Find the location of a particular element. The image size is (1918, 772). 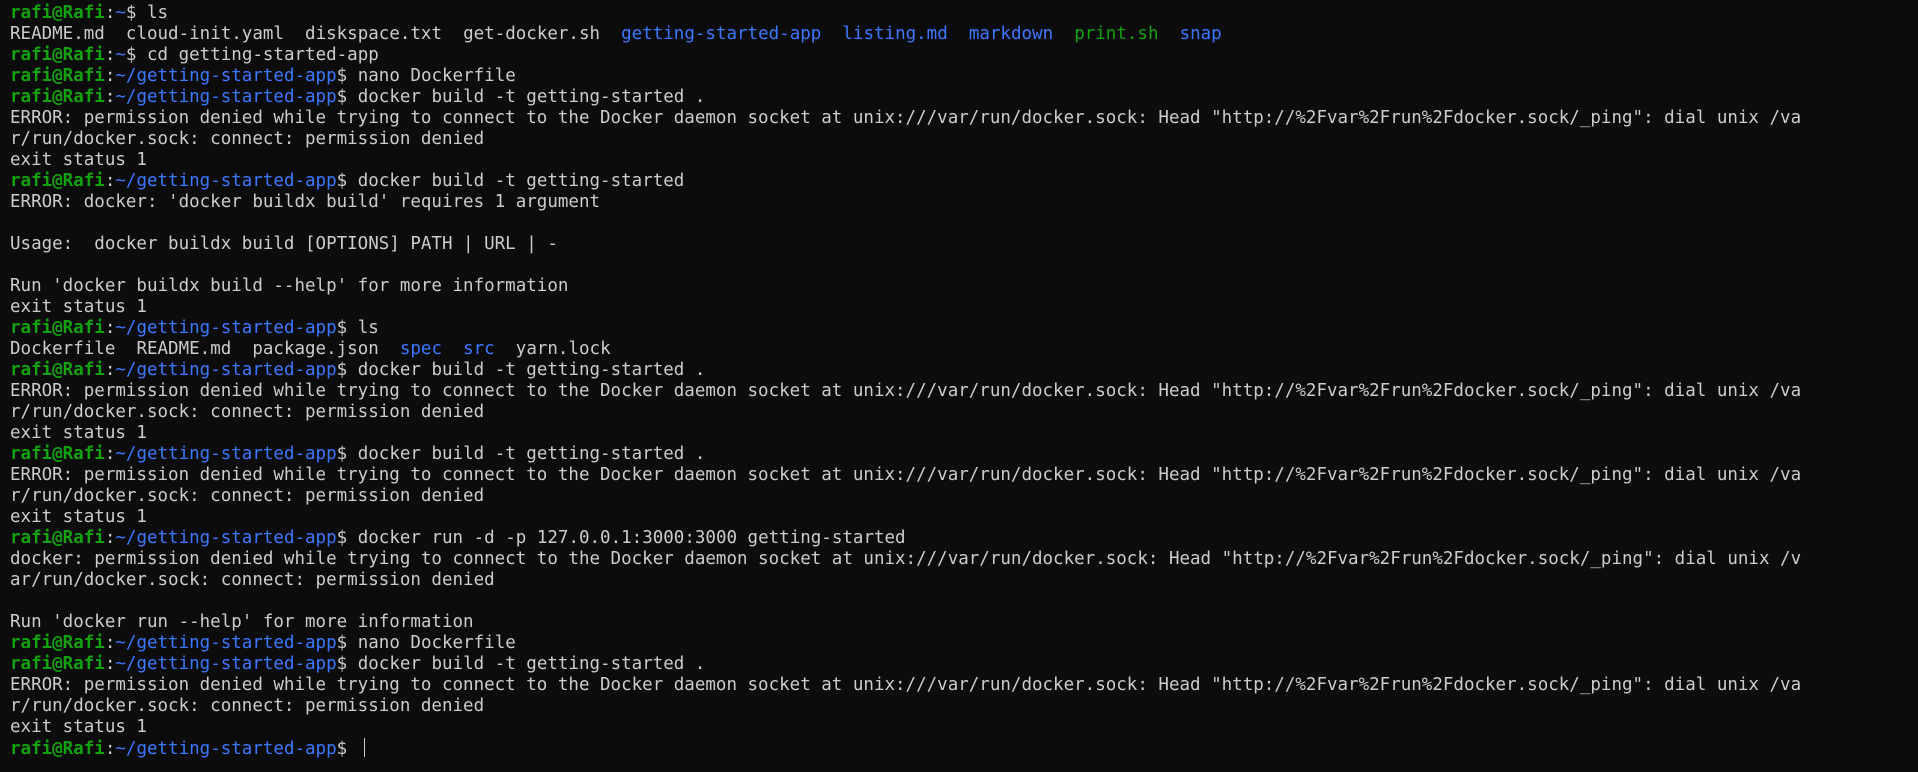

command-text is located at coordinates (352, 749).